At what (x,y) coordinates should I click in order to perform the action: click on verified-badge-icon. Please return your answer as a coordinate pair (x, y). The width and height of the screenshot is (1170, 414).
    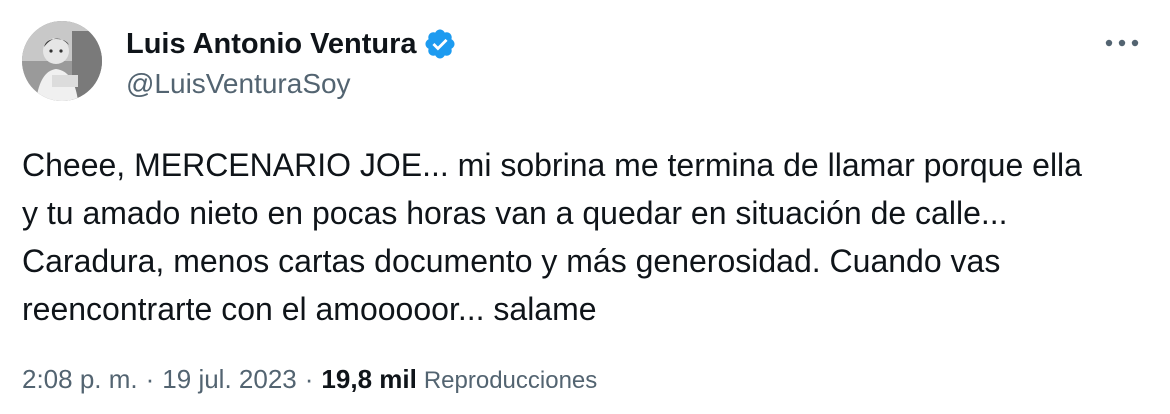
    Looking at the image, I should click on (440, 44).